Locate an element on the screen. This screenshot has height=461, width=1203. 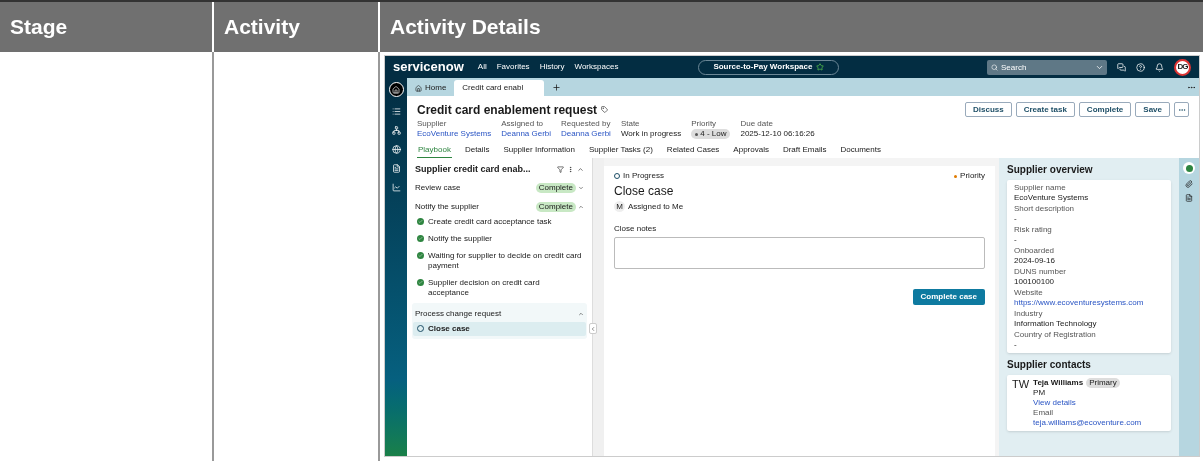
contact-initials: TW is located at coordinates (1021, 385).